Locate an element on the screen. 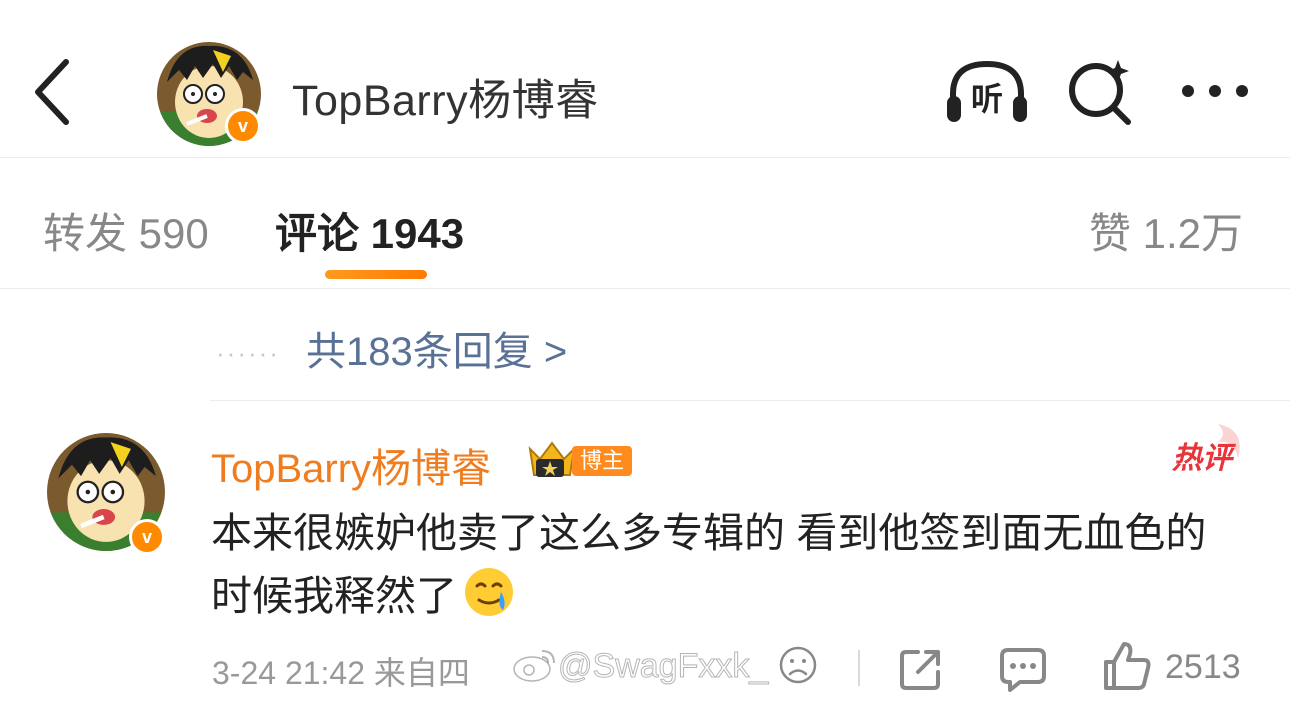  comment-time-source: 3-24 21:42 来自四 is located at coordinates (341, 673).